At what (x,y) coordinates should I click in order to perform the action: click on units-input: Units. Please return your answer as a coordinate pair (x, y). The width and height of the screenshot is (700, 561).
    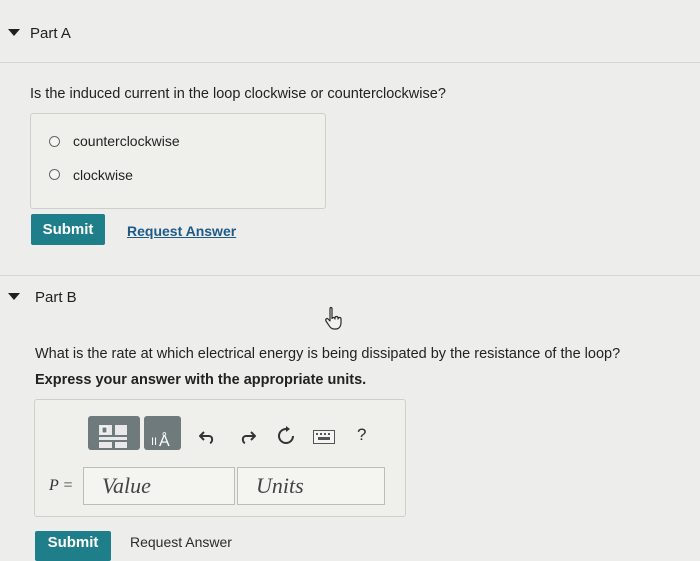
    Looking at the image, I should click on (311, 486).